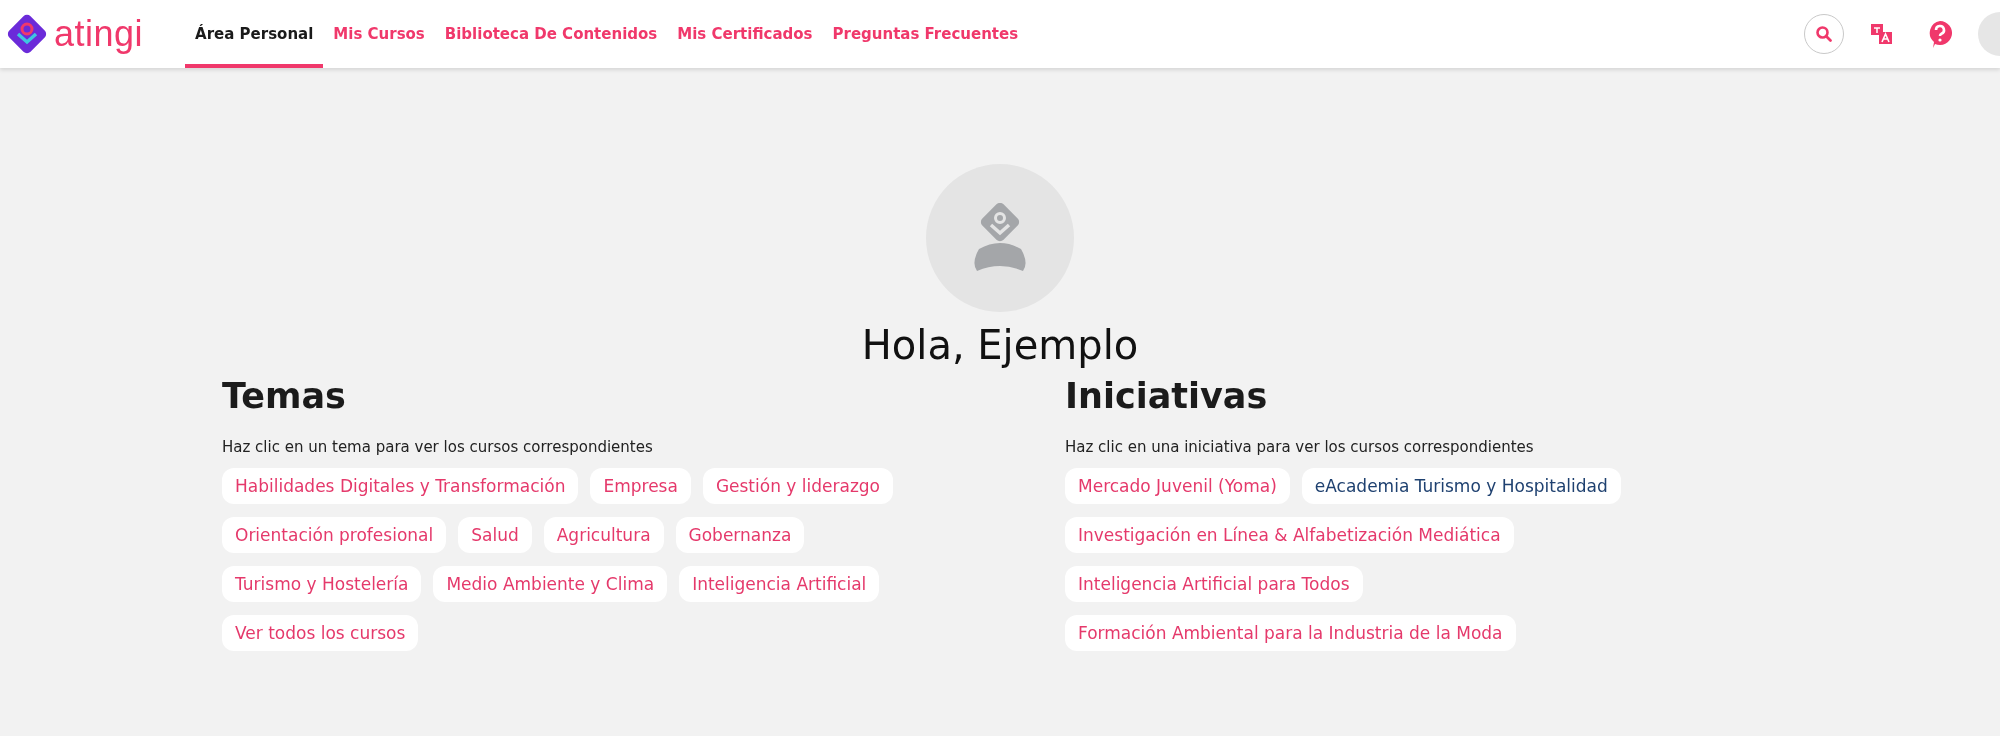 This screenshot has height=736, width=2000. I want to click on section-hint: Haz clic en un tema para ver los cursos correspondientes, so click(438, 447).